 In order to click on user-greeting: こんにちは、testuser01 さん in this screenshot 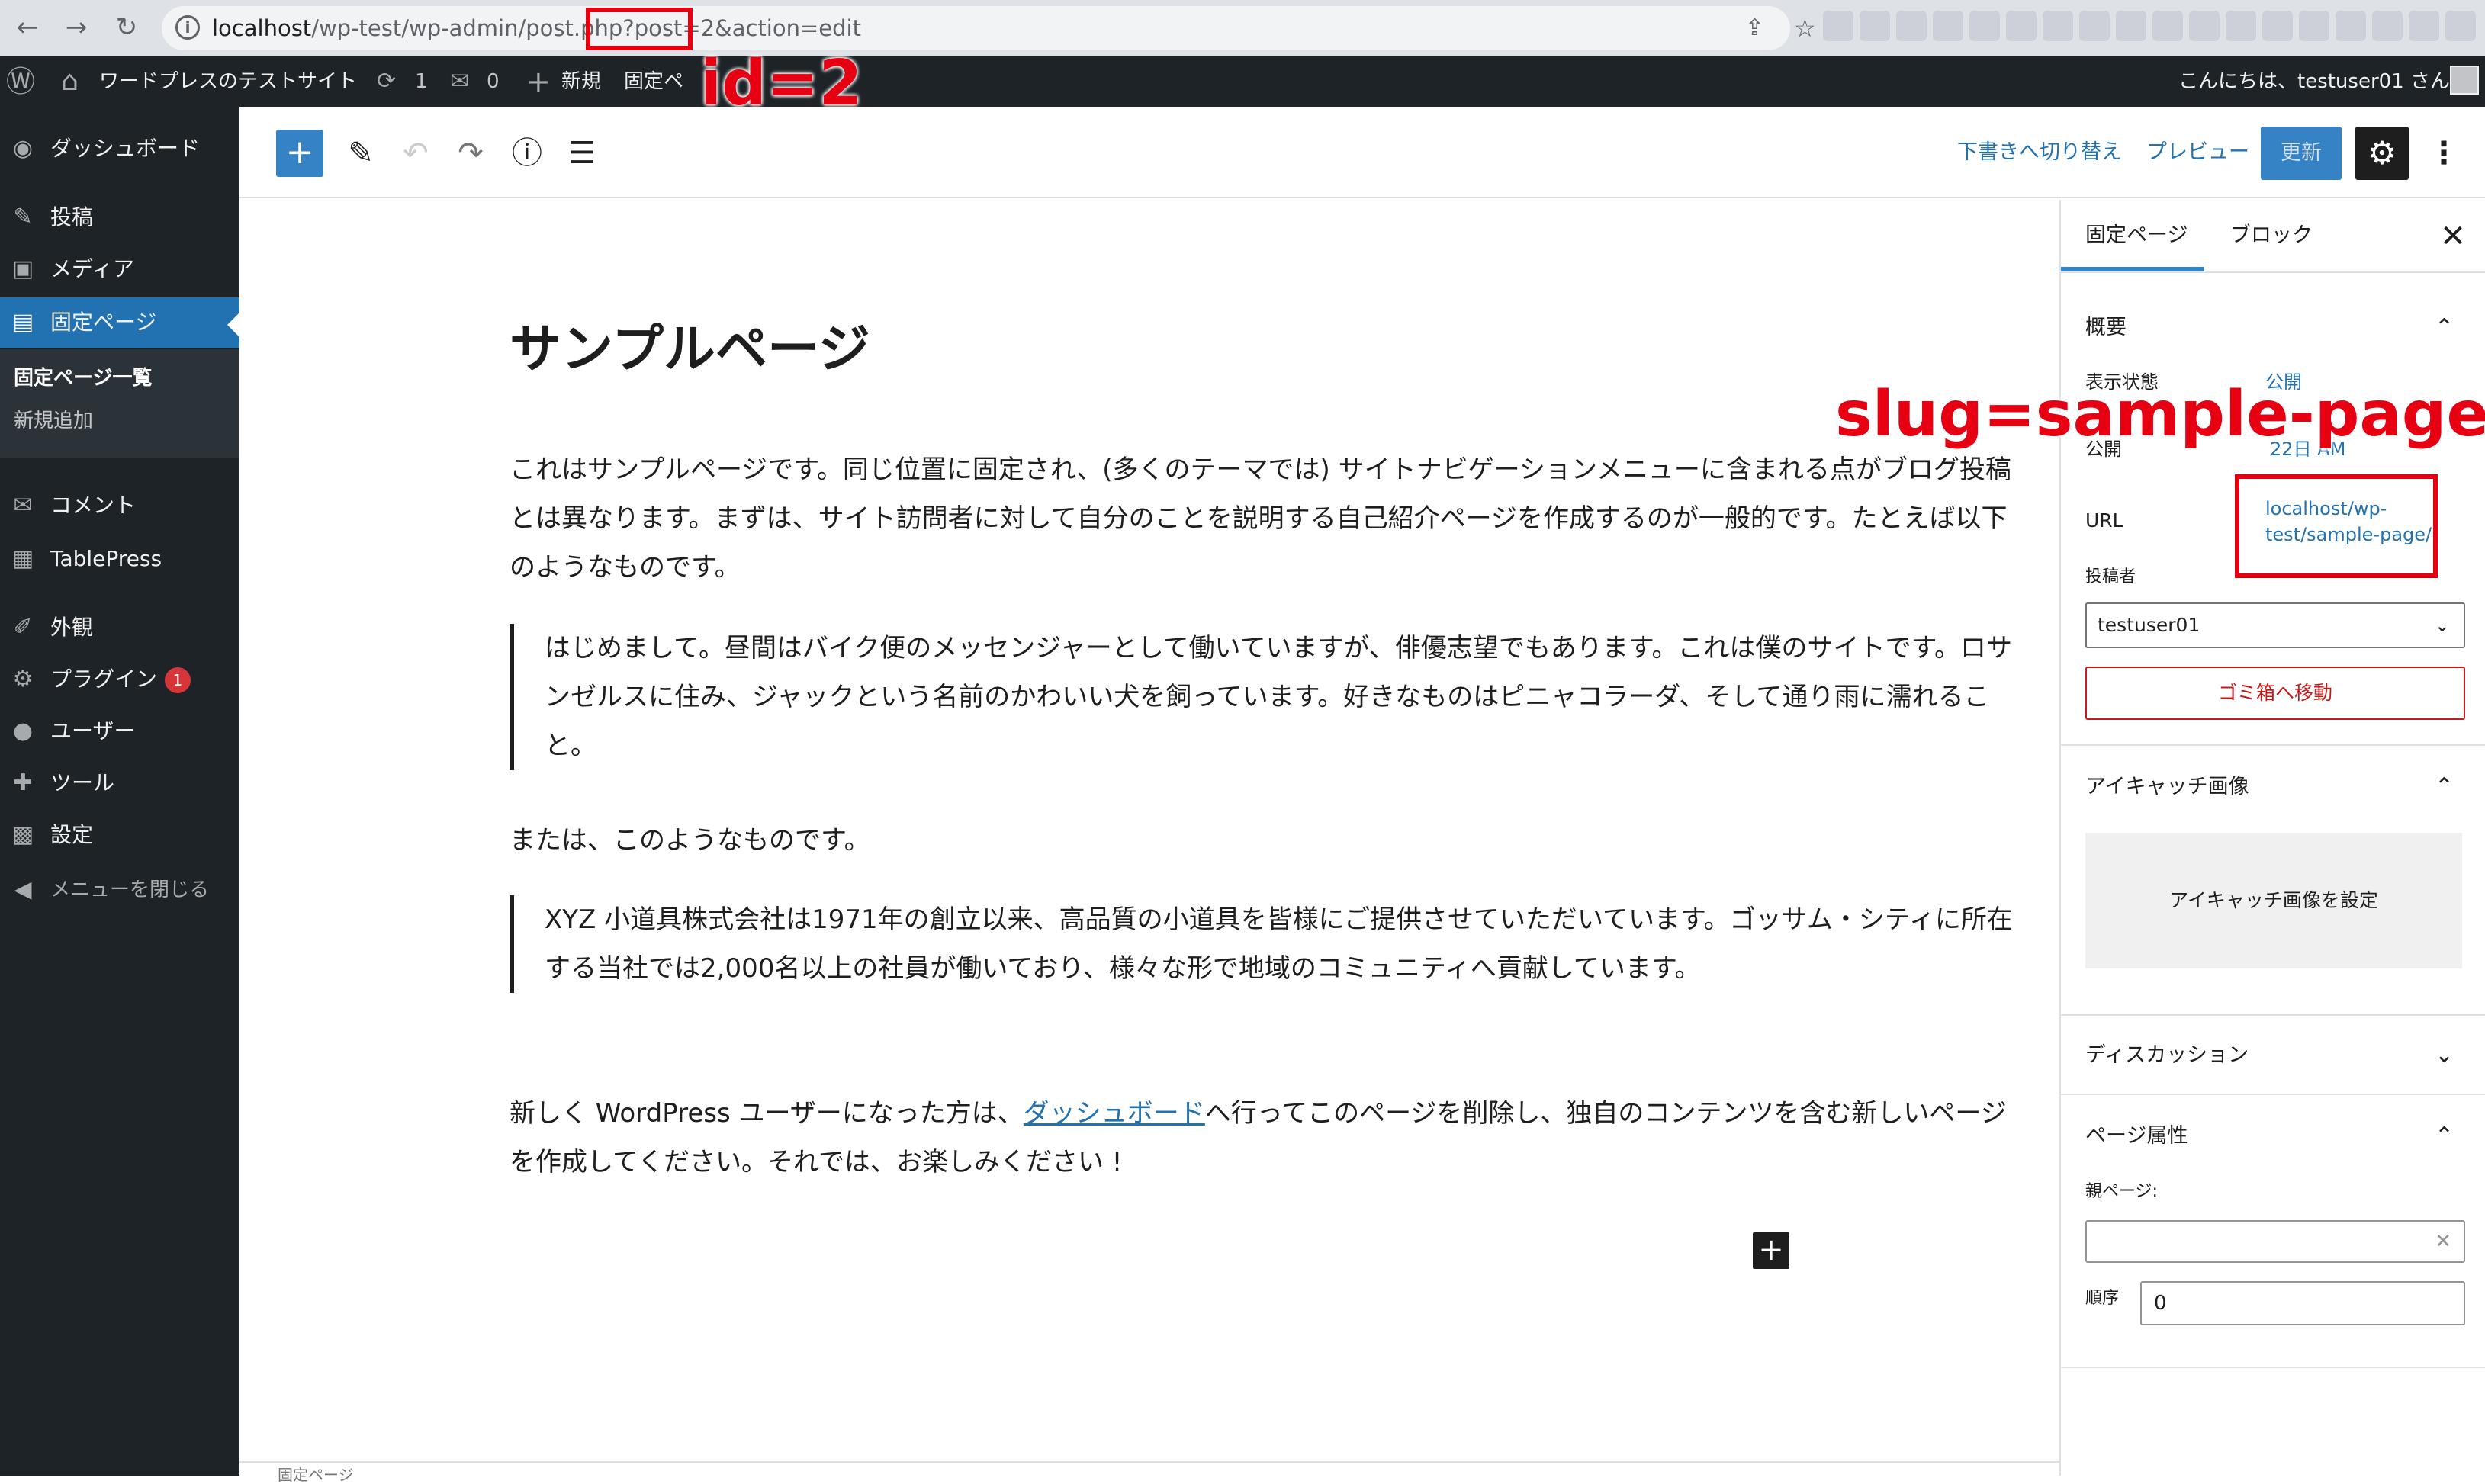, I will do `click(2314, 81)`.